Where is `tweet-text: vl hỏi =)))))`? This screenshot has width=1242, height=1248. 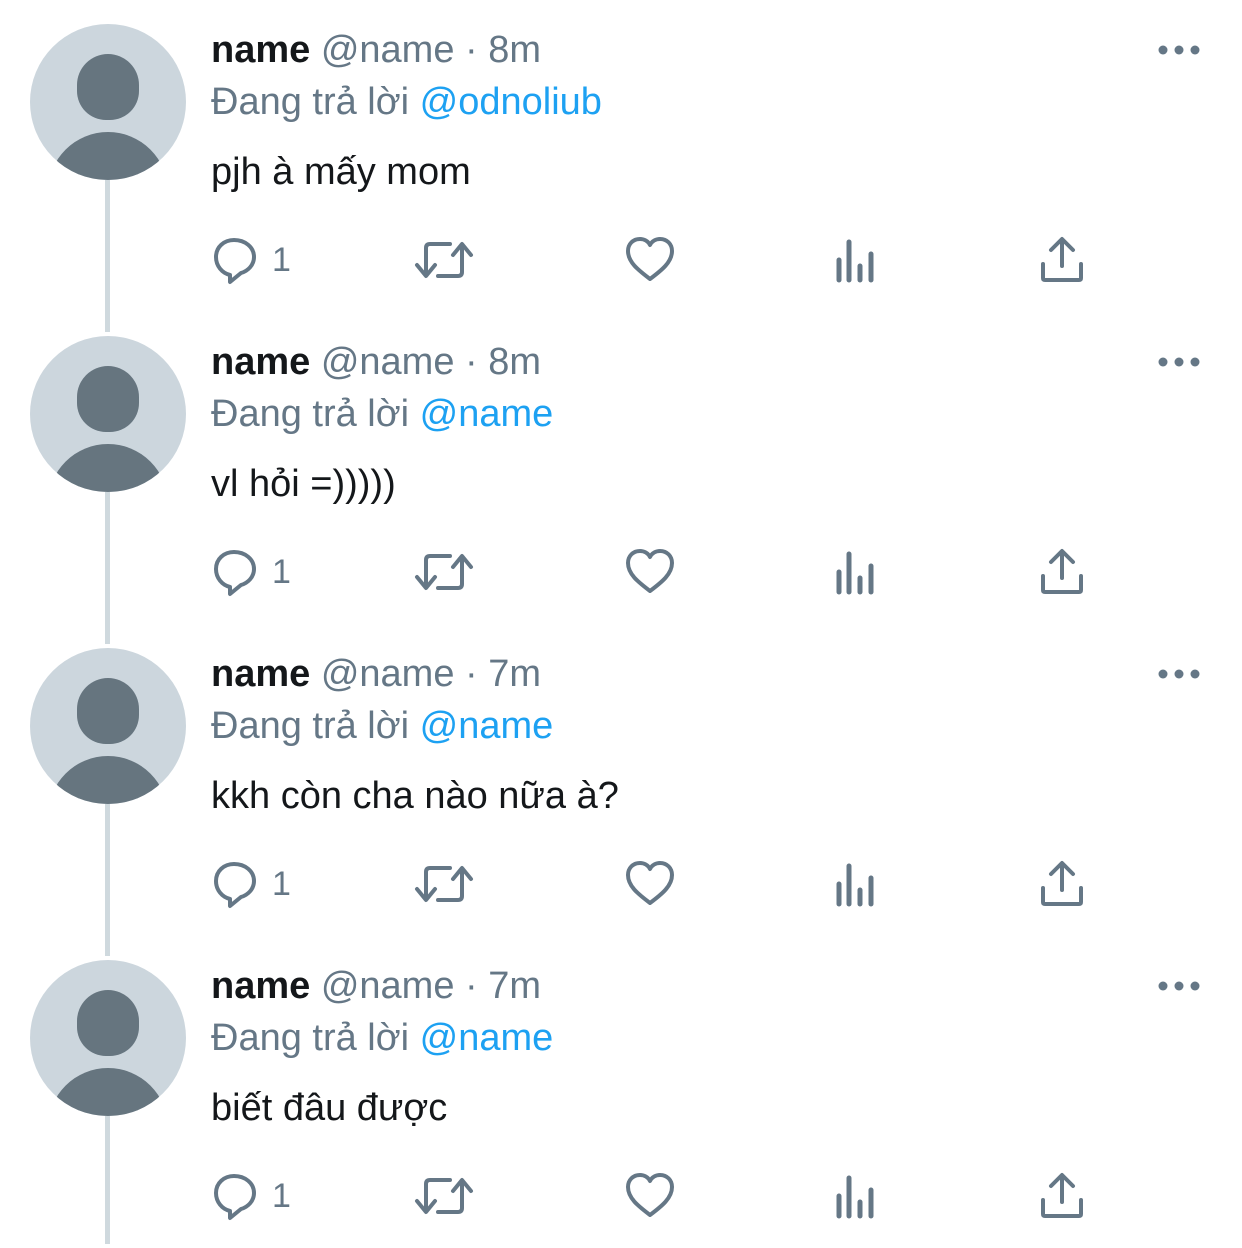 tweet-text: vl hỏi =))))) is located at coordinates (303, 484).